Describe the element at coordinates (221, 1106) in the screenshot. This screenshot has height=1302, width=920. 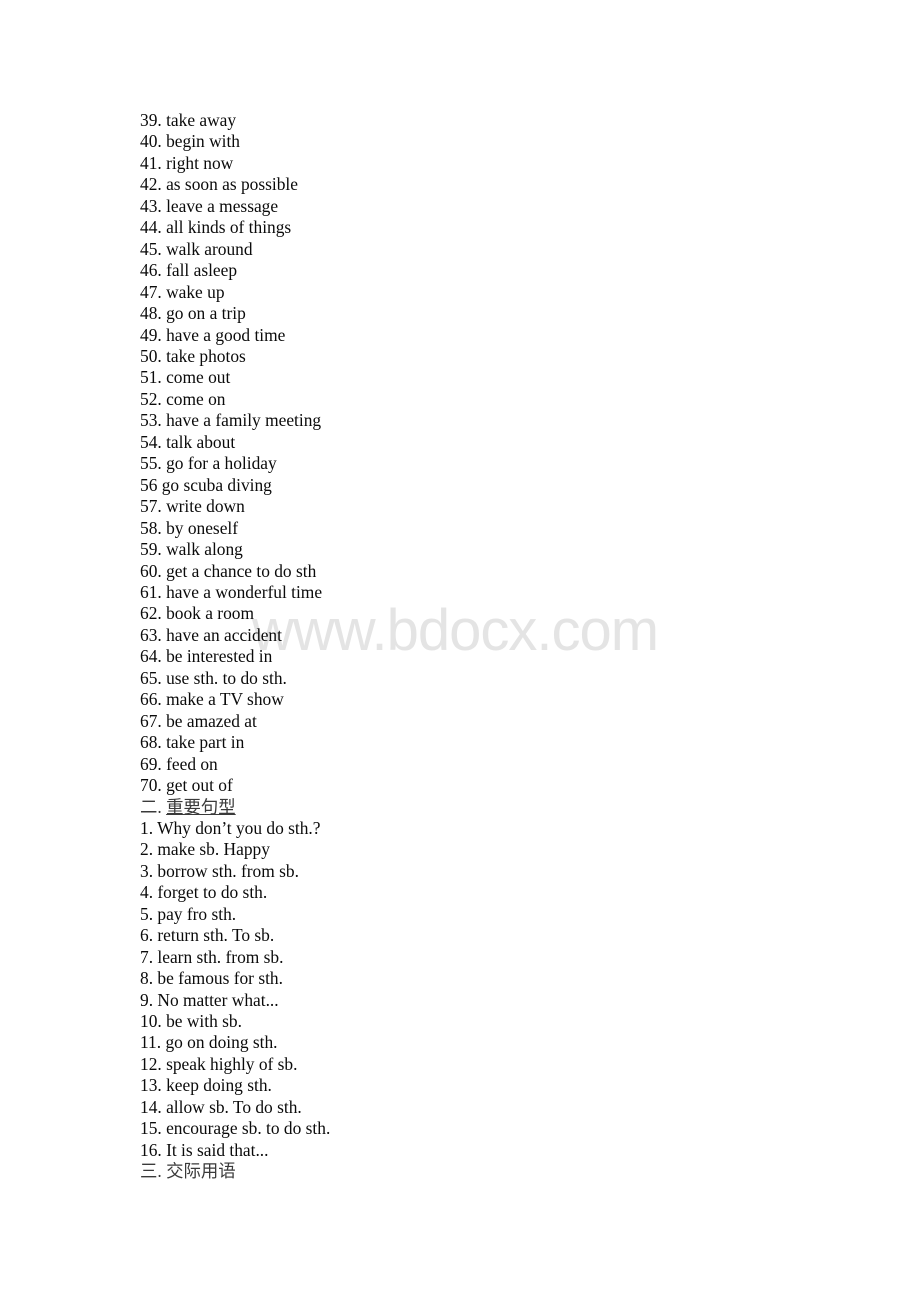
I see `sentence-pattern-item: 14. allow sb. To do sth.` at that location.